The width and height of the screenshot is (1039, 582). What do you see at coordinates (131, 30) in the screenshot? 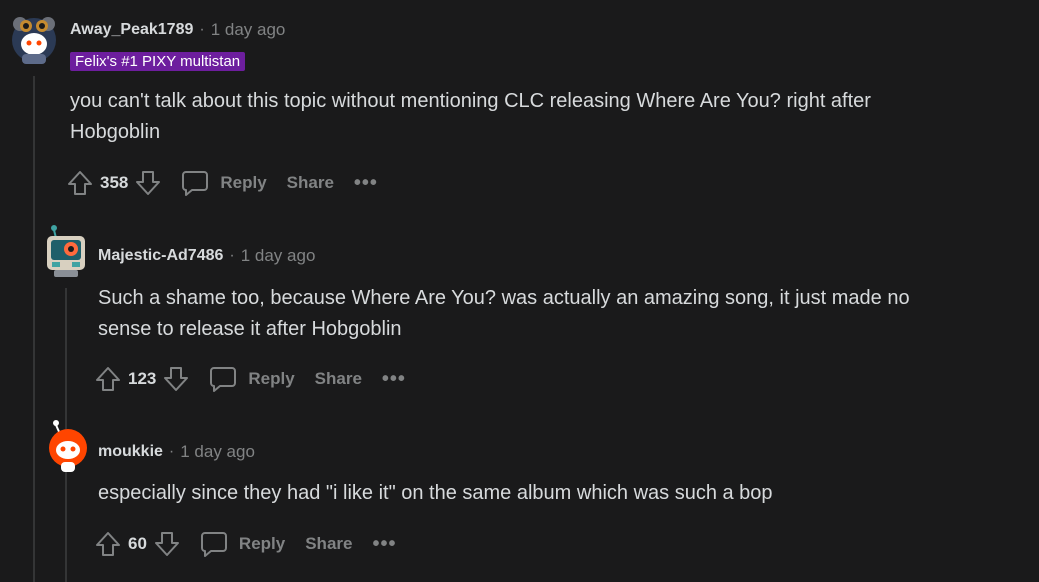
I see `username: Away_Peak1789` at bounding box center [131, 30].